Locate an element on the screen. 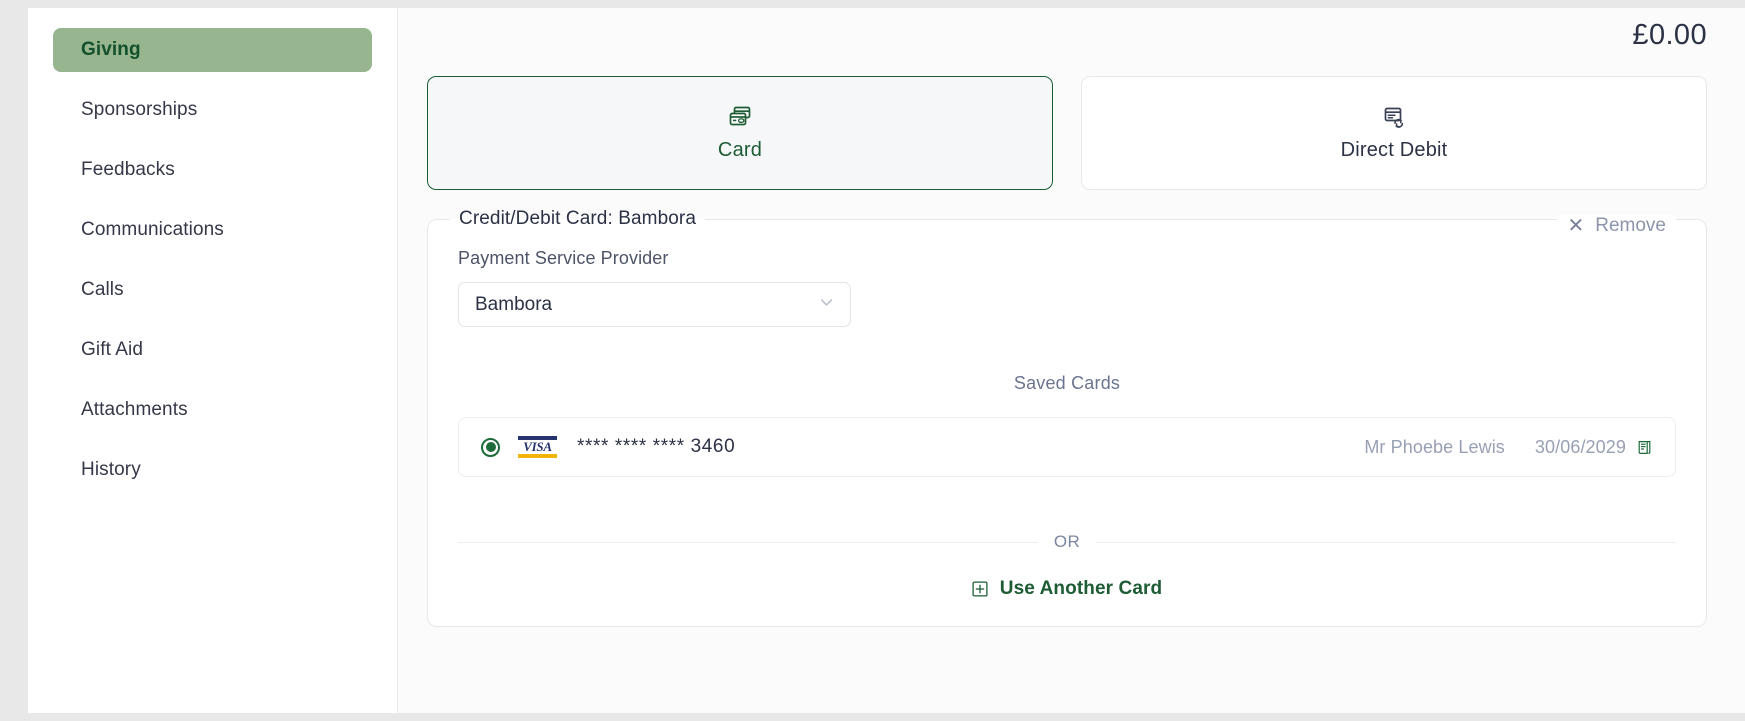 The height and width of the screenshot is (721, 1745). payment-service-provider-select: Bambora is located at coordinates (654, 304).